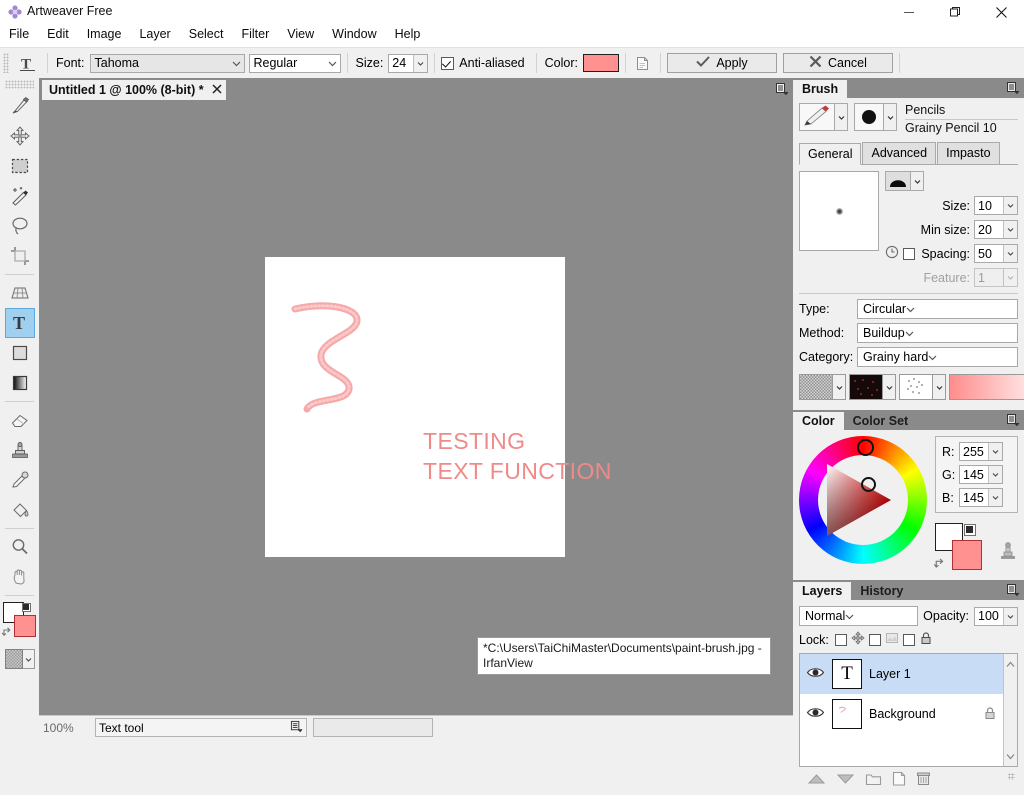  What do you see at coordinates (20, 383) in the screenshot?
I see `gradient-tool` at bounding box center [20, 383].